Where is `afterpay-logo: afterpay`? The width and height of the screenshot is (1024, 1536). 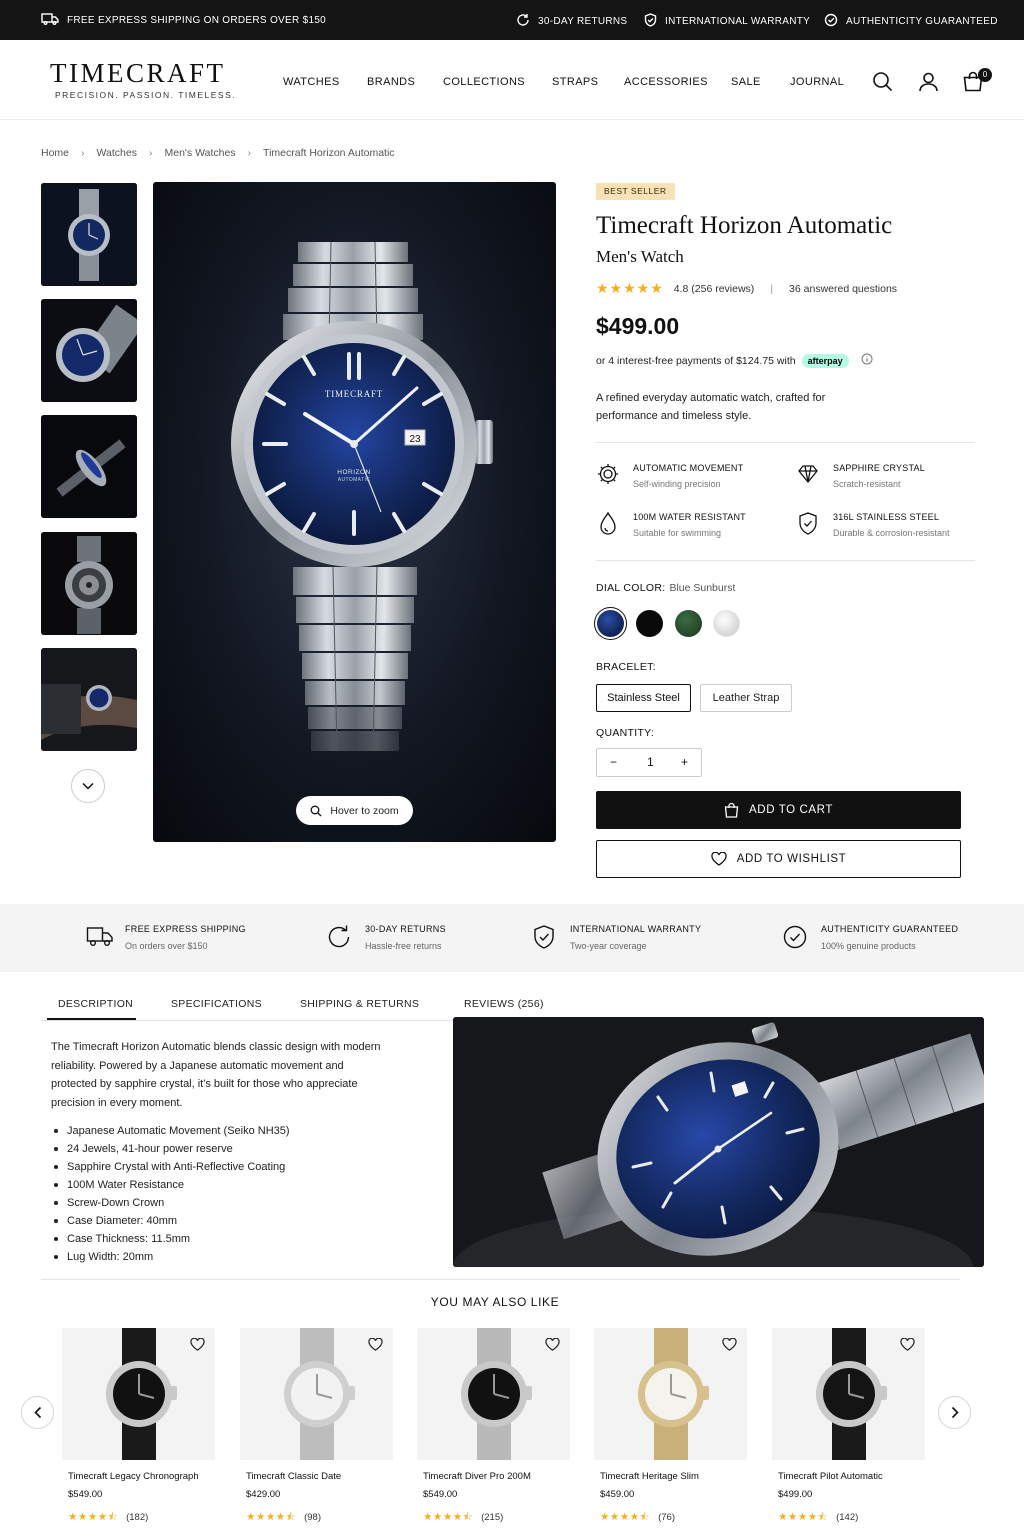 afterpay-logo: afterpay is located at coordinates (825, 360).